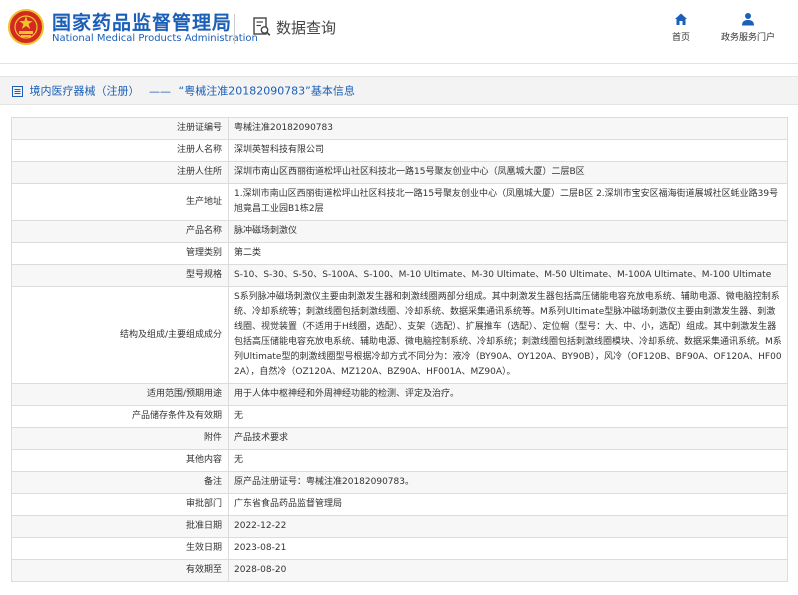 This screenshot has height=595, width=798. I want to click on field-label: 审批部门, so click(120, 504).